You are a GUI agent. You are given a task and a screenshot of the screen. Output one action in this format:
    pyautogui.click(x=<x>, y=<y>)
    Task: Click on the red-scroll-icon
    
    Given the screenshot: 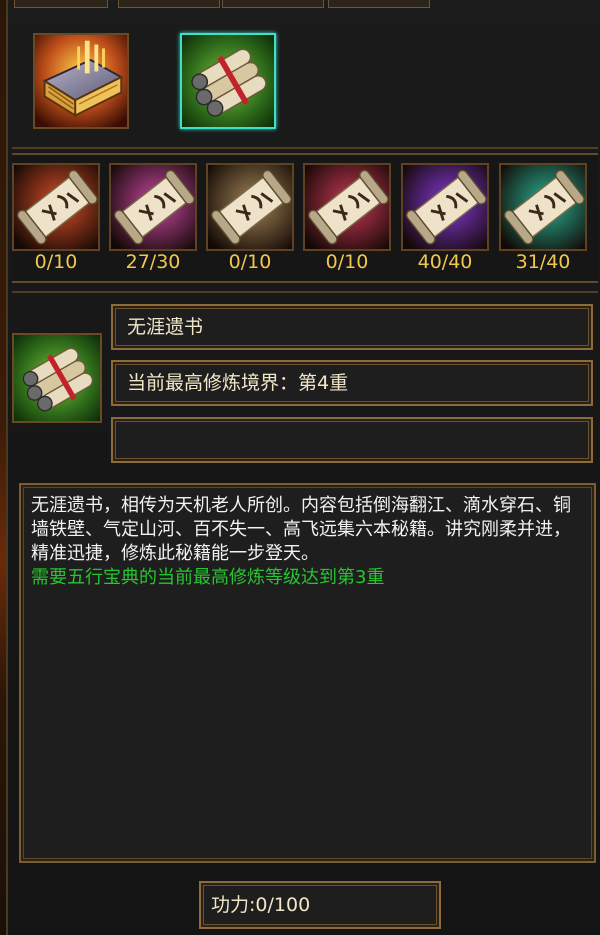 What is the action you would take?
    pyautogui.click(x=56, y=207)
    